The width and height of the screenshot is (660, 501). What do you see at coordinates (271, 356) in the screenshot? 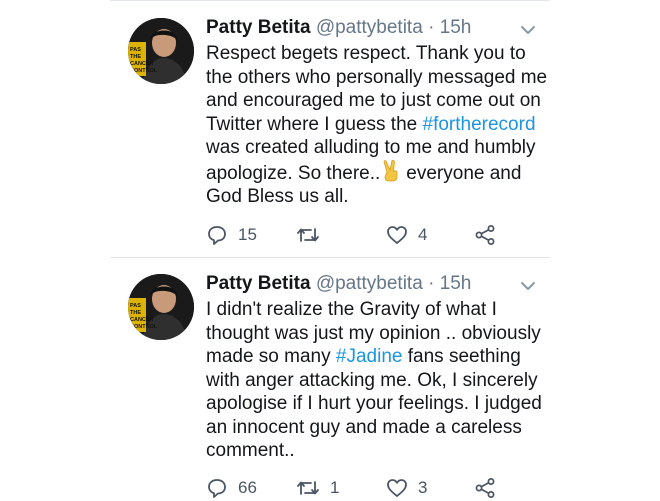
I see `tweet-text-segment: made so many` at bounding box center [271, 356].